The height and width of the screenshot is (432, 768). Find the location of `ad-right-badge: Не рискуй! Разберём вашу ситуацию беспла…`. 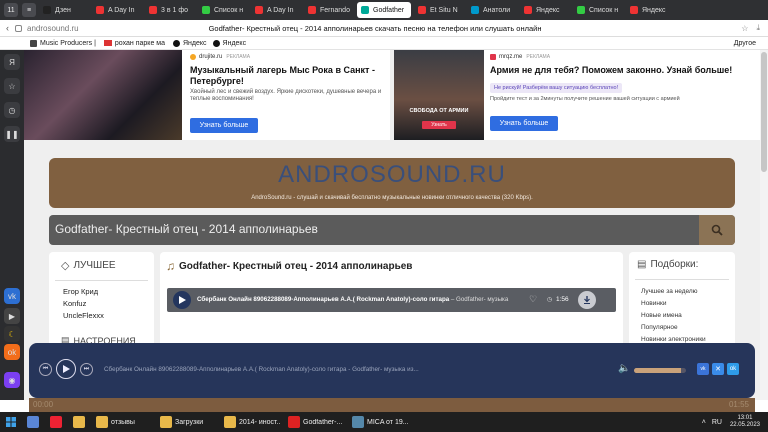

ad-right-badge: Не рискуй! Разберём вашу ситуацию беспла… is located at coordinates (556, 88).